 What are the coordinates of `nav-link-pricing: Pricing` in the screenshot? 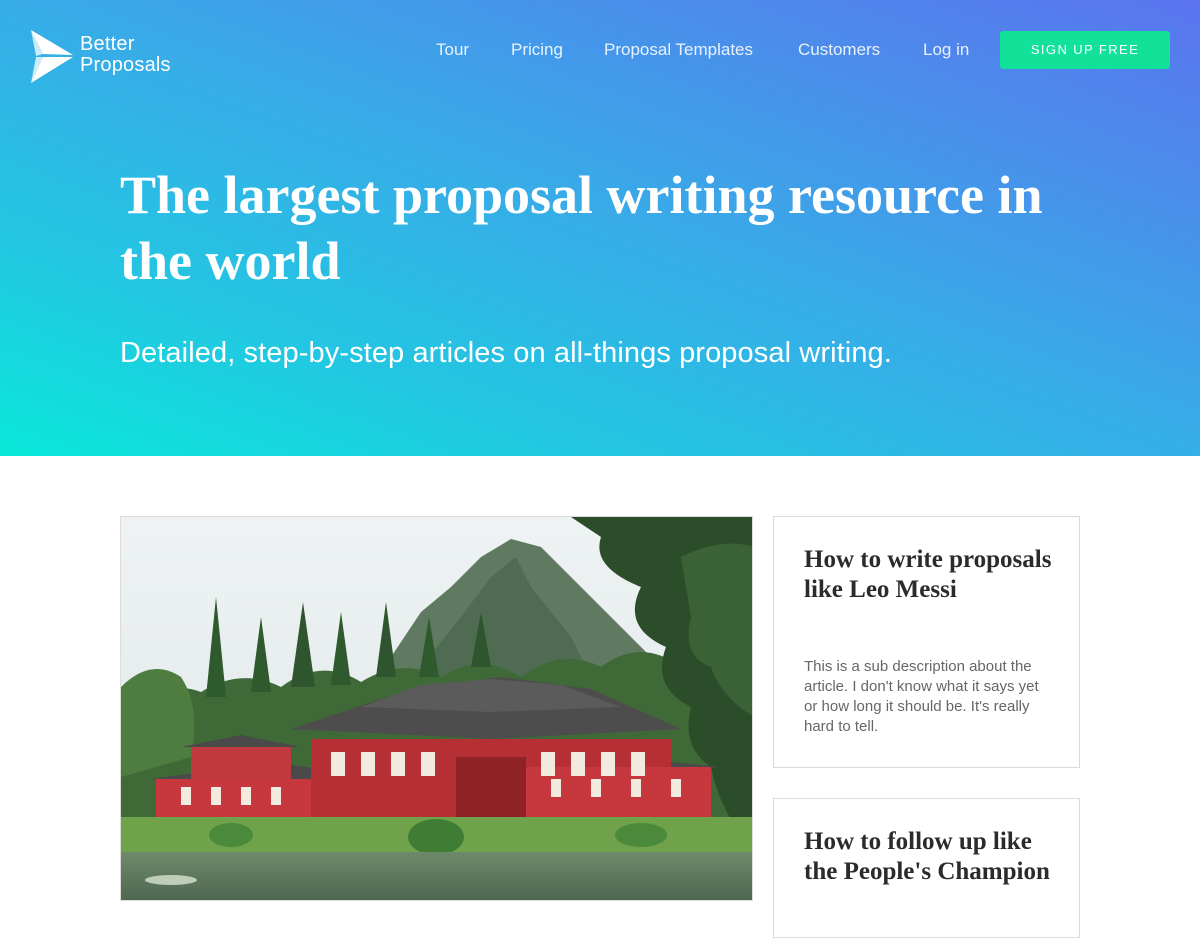 It's located at (537, 50).